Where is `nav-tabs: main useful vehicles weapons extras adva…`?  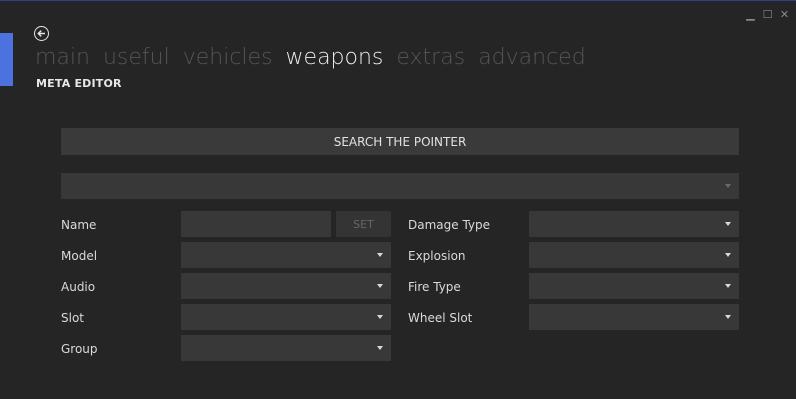 nav-tabs: main useful vehicles weapons extras adva… is located at coordinates (317, 58).